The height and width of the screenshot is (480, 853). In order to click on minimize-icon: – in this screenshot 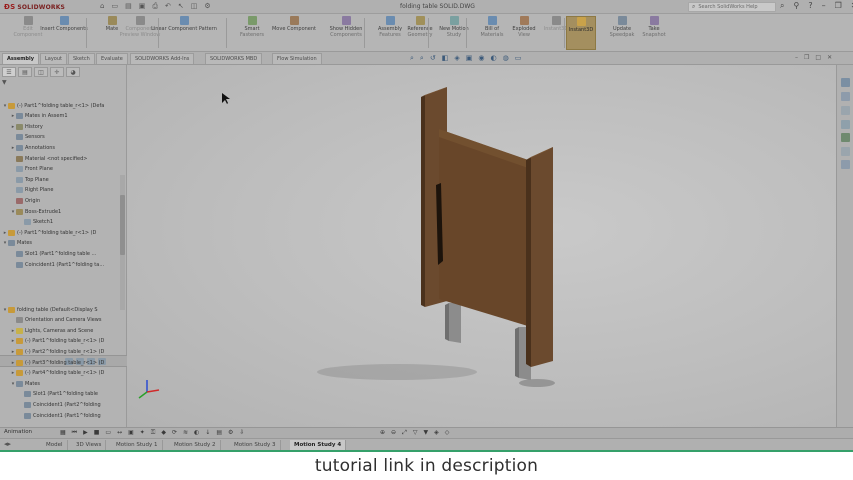, I will do `click(824, 6)`.